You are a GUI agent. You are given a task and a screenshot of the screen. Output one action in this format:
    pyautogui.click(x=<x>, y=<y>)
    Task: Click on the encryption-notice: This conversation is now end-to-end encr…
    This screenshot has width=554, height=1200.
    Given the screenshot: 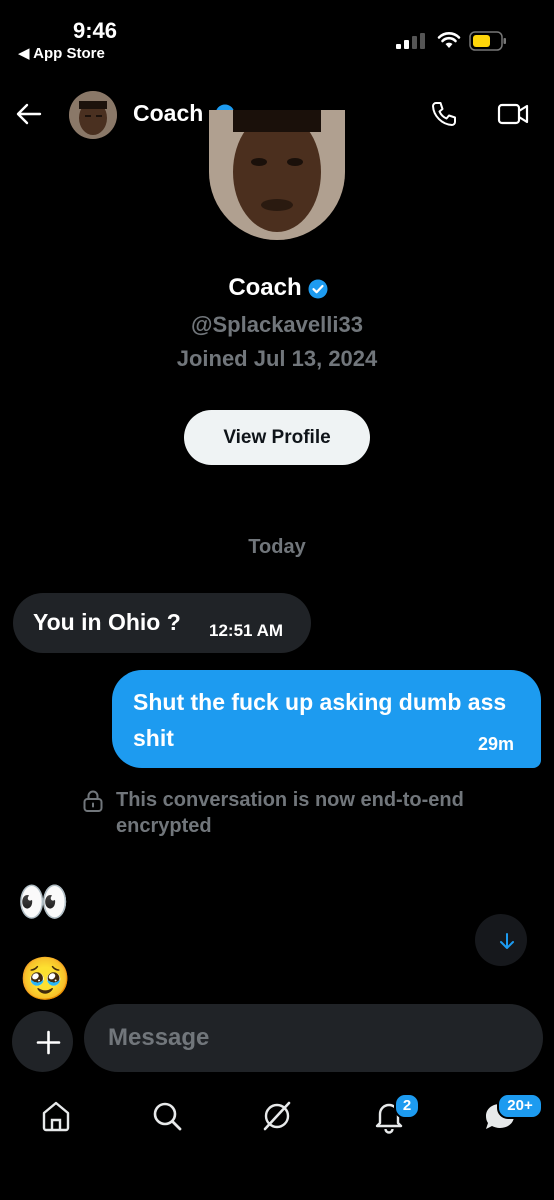 What is the action you would take?
    pyautogui.click(x=290, y=813)
    